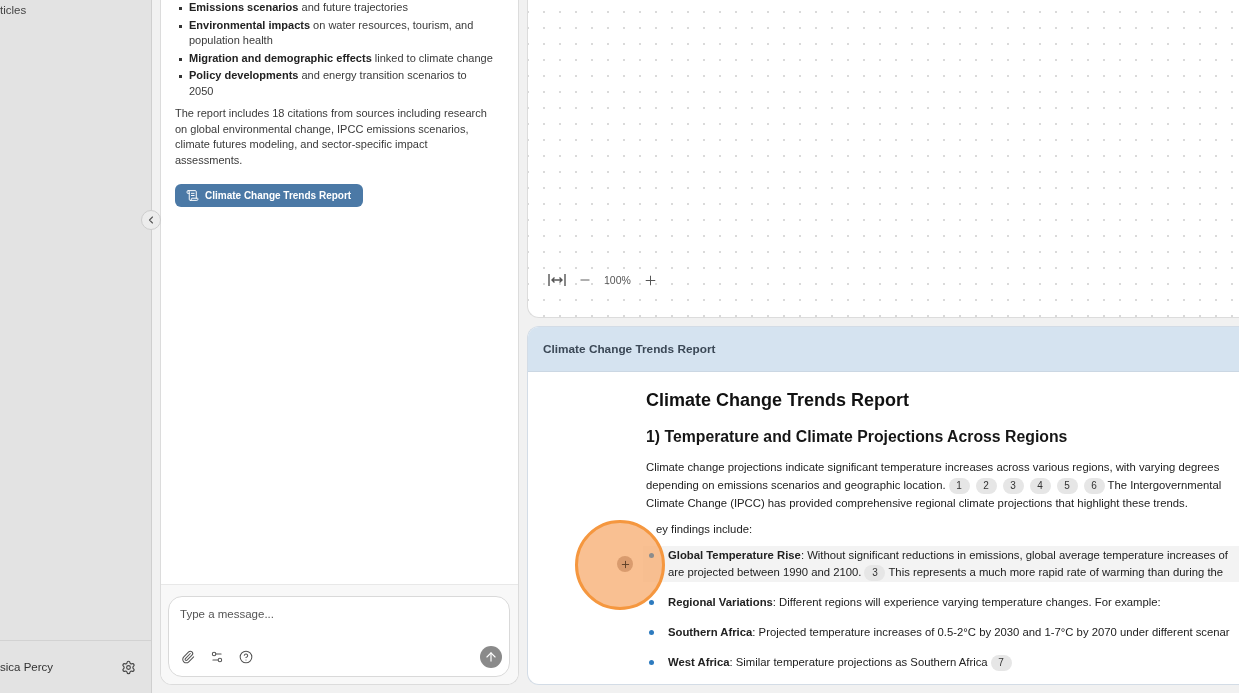  I want to click on citation-link: 7, so click(1001, 663).